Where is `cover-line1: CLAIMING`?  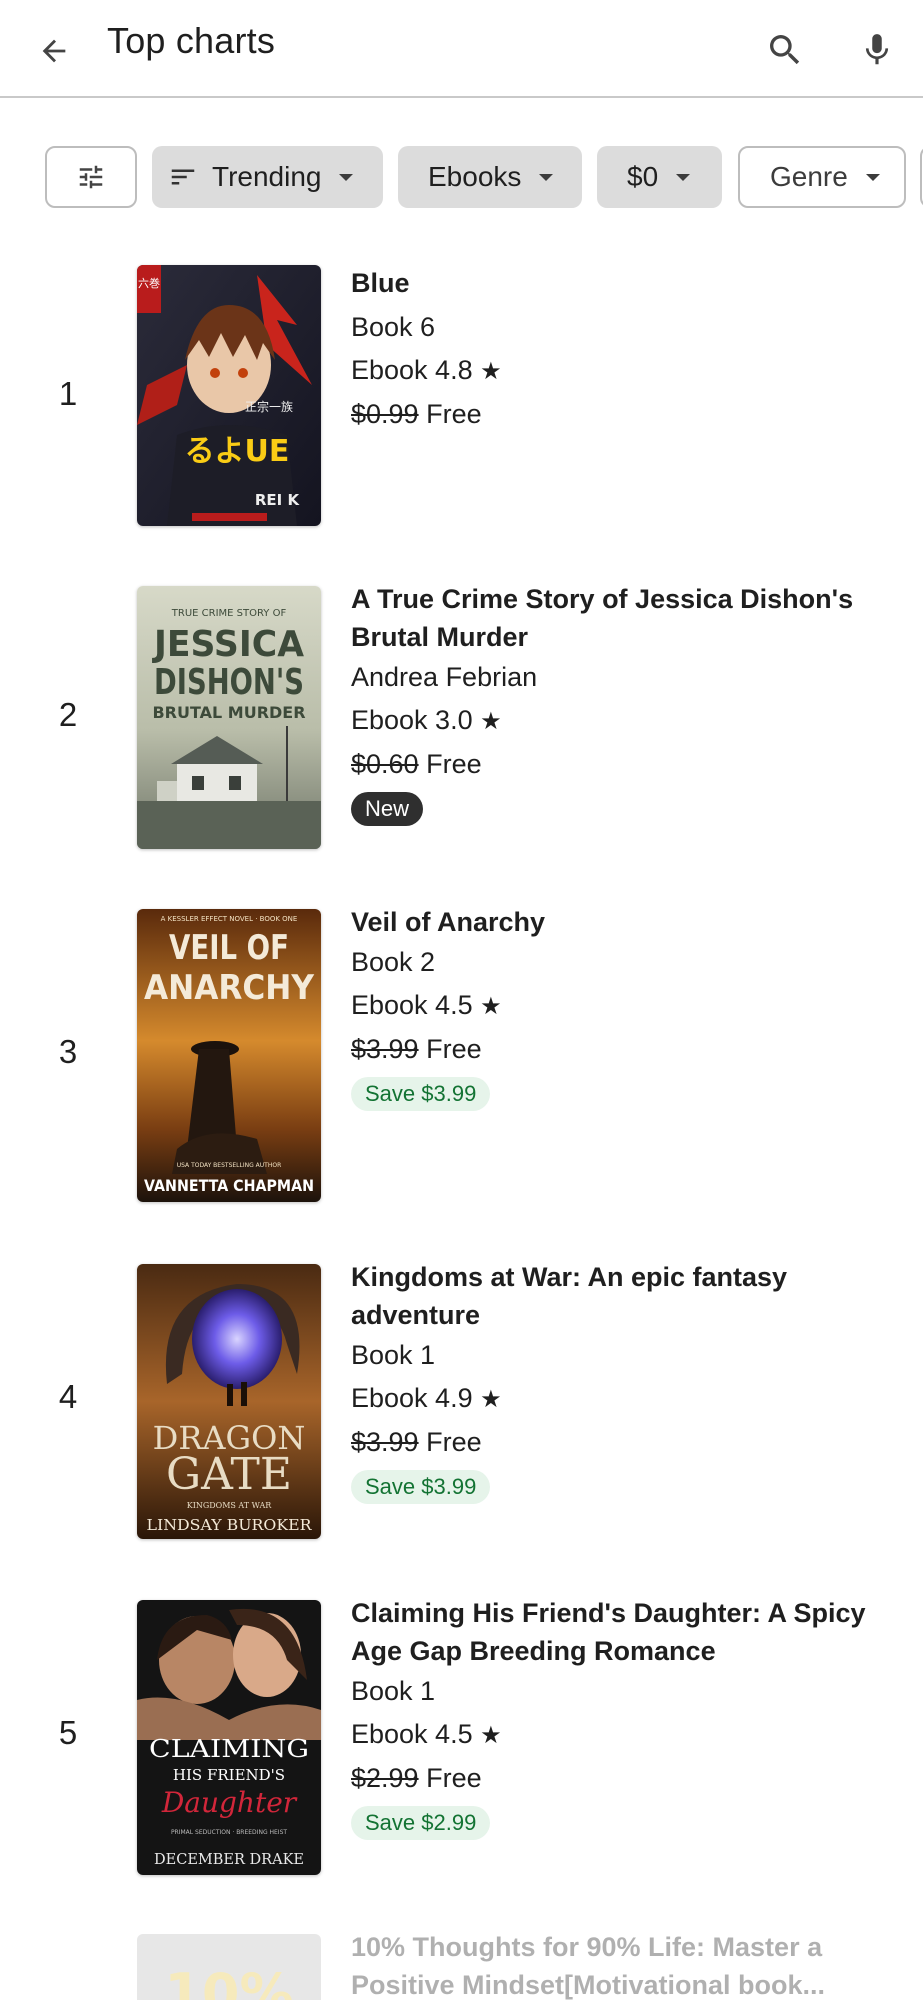 cover-line1: CLAIMING is located at coordinates (229, 1749).